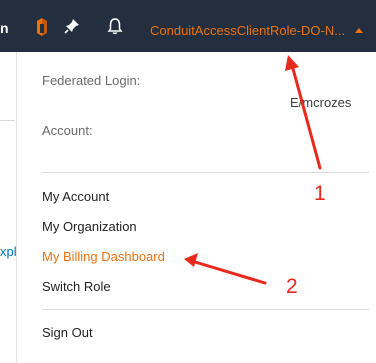 Image resolution: width=376 pixels, height=363 pixels. I want to click on menu-item-my-account: My Account, so click(75, 196).